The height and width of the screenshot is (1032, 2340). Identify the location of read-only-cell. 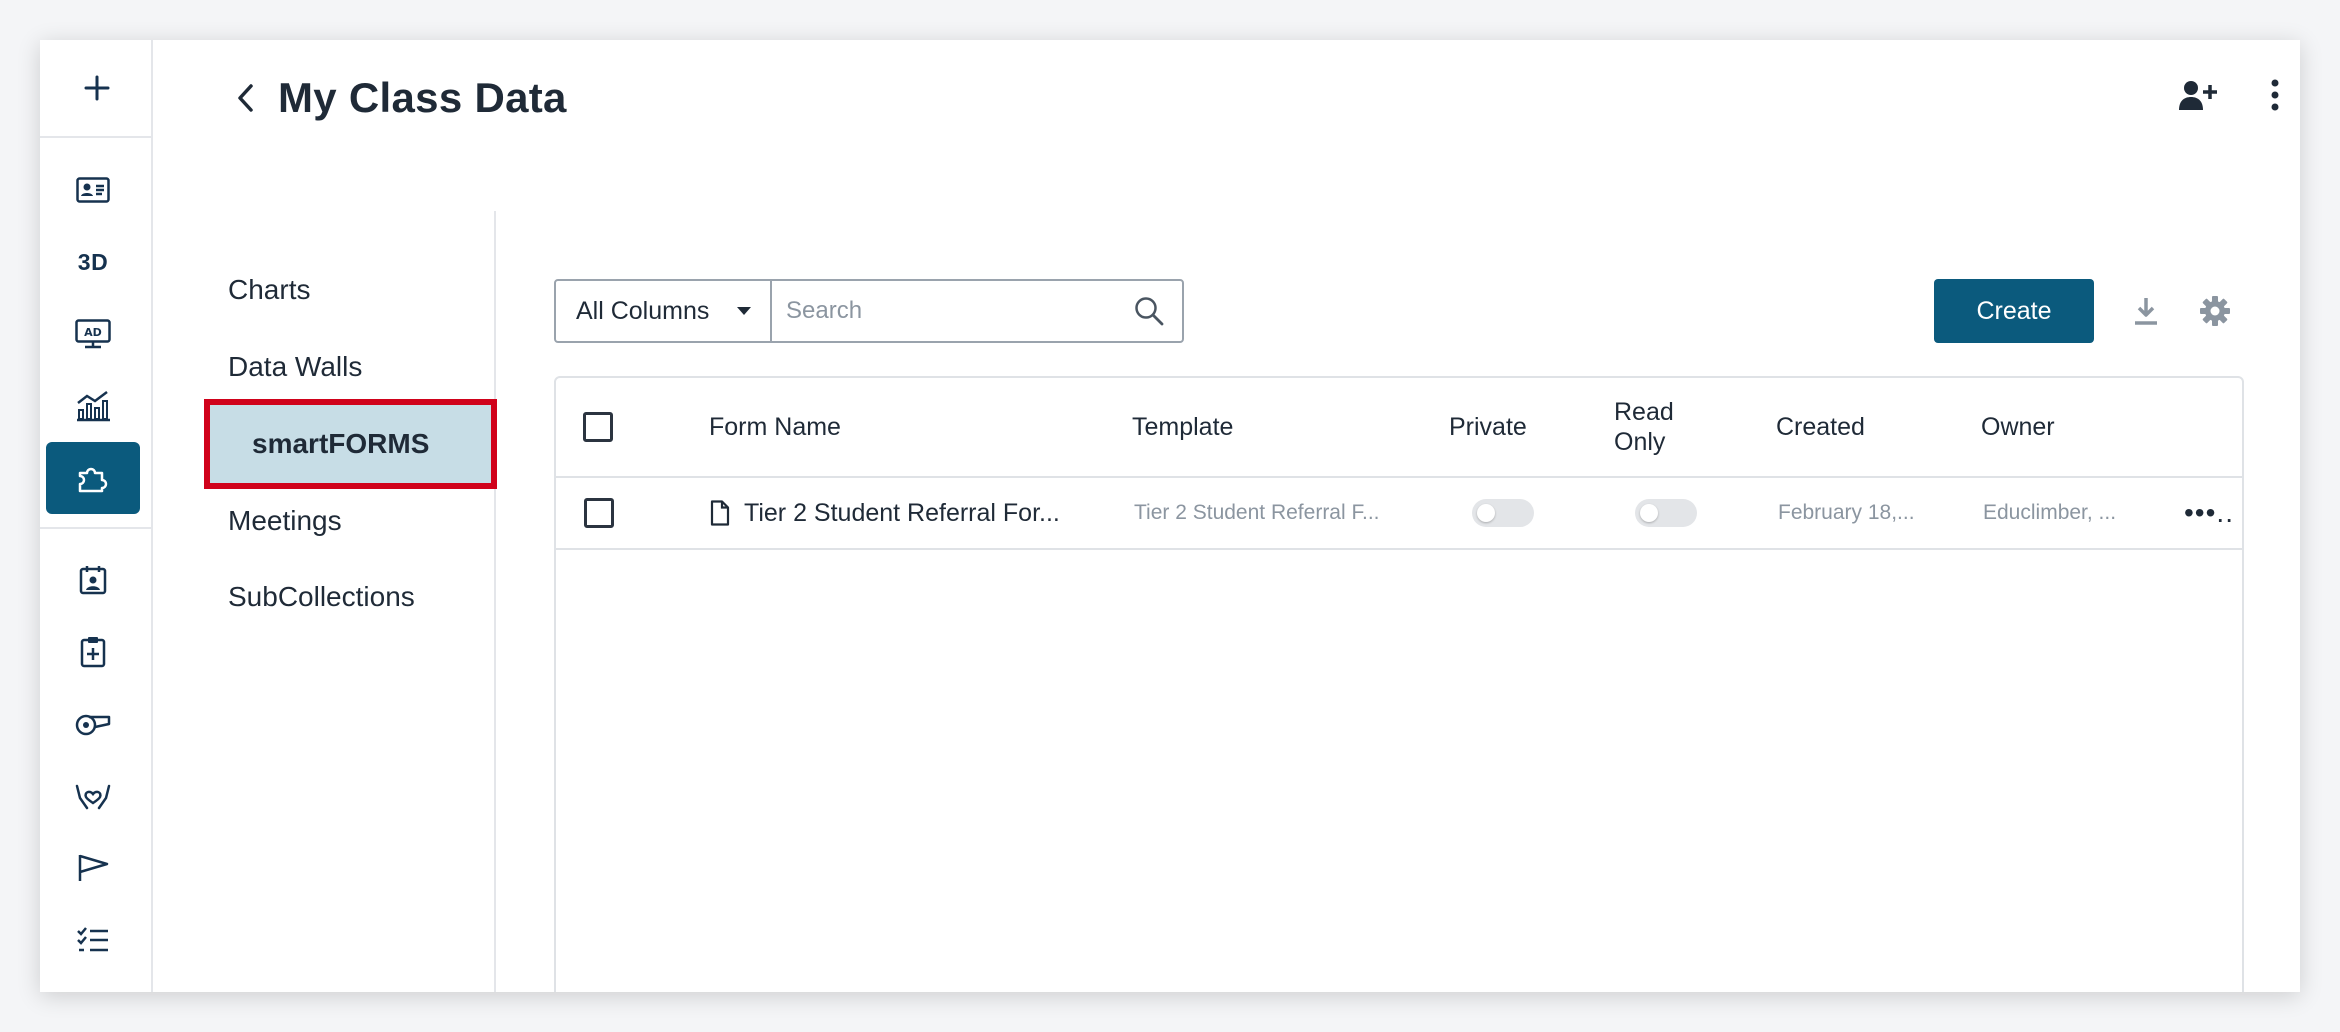
(1666, 513).